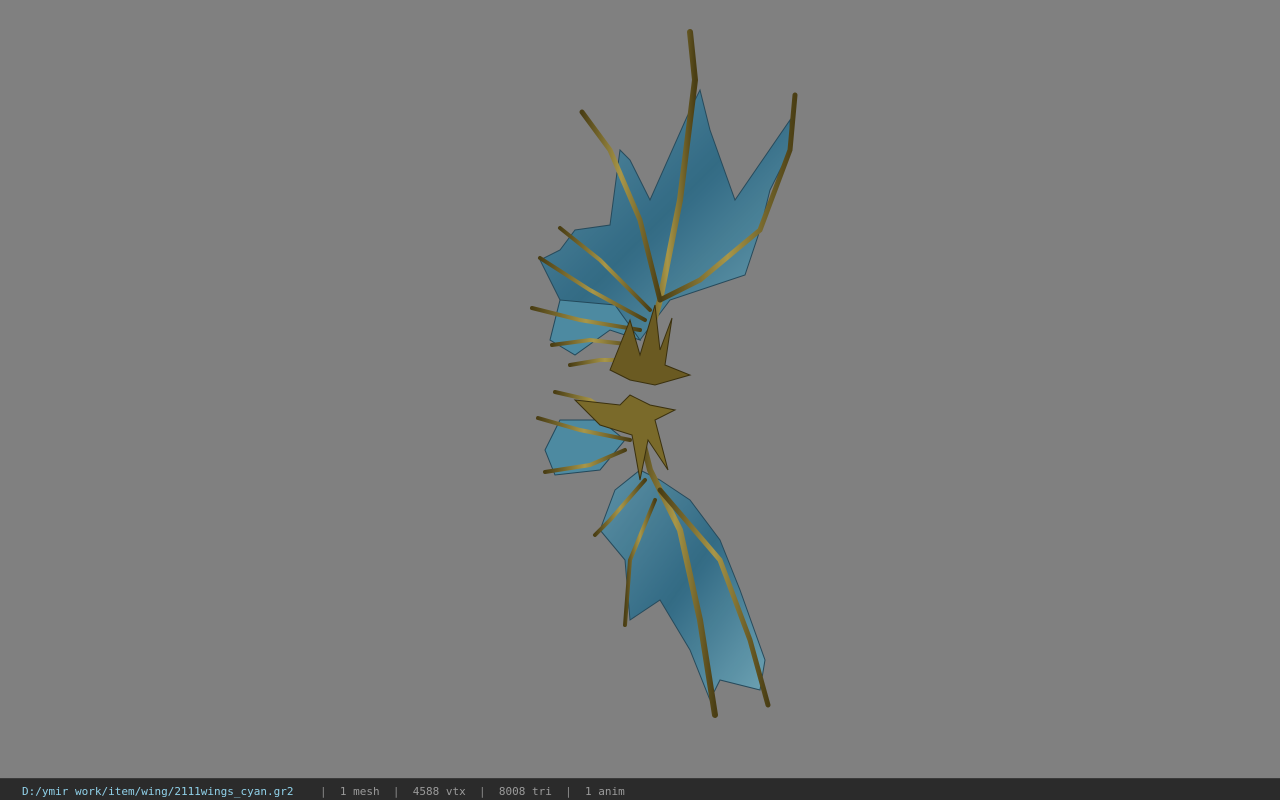 The width and height of the screenshot is (1280, 800). What do you see at coordinates (664, 207) in the screenshot?
I see `upper-wing` at bounding box center [664, 207].